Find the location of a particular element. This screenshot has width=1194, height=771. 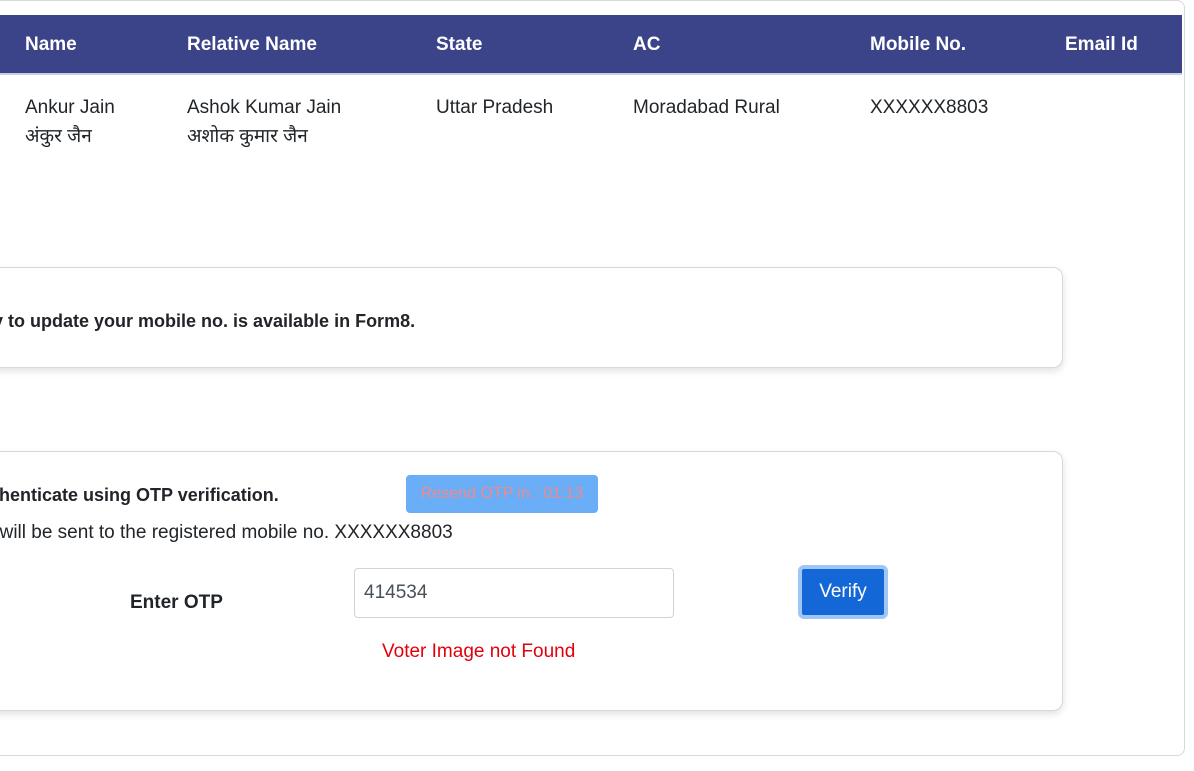

resend-otp-button: Resend OTP in : 01:13 is located at coordinates (502, 494).